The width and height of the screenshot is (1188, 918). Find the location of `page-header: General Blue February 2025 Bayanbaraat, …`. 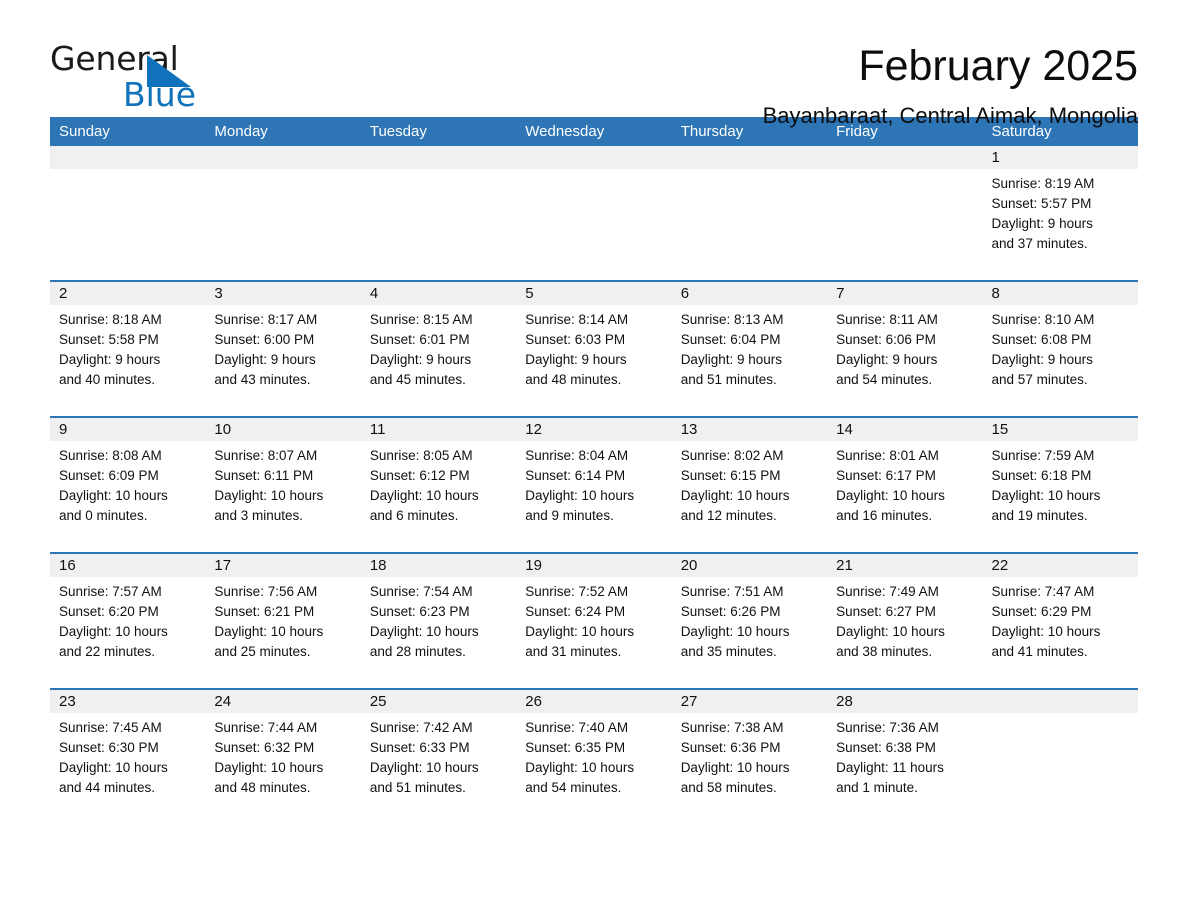

page-header: General Blue February 2025 Bayanbaraat, … is located at coordinates (594, 64).